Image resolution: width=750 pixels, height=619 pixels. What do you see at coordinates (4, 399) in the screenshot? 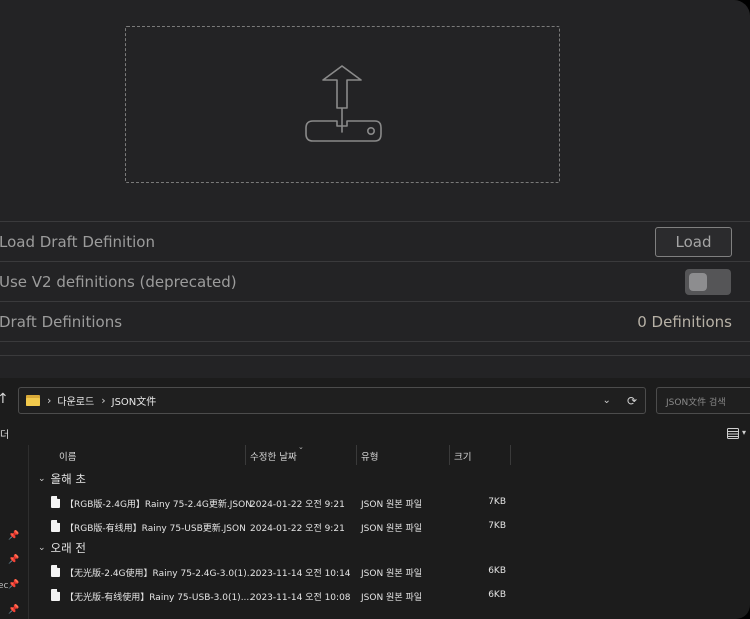
I see `up-arrow-icon: ↑` at bounding box center [4, 399].